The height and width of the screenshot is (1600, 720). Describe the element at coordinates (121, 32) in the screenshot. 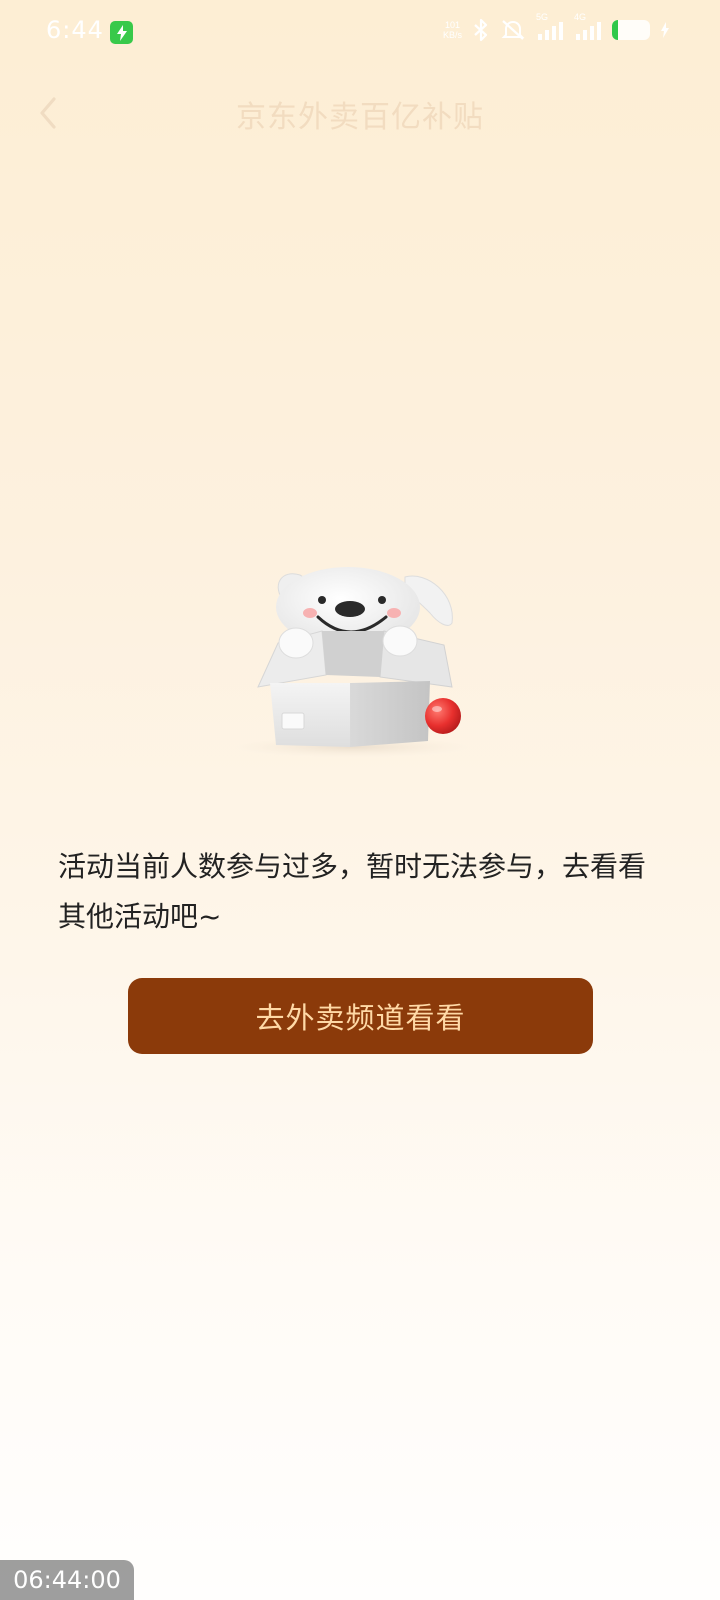

I see `charging-badge-icon` at that location.